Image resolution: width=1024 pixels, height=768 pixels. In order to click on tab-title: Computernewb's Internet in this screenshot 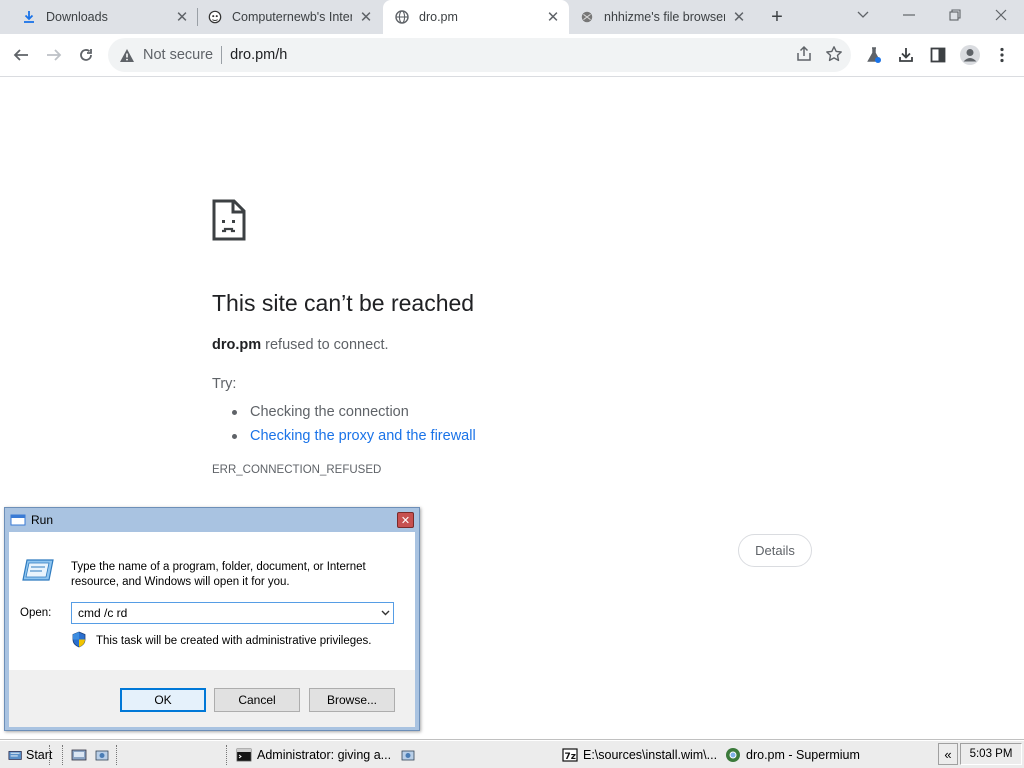, I will do `click(292, 17)`.